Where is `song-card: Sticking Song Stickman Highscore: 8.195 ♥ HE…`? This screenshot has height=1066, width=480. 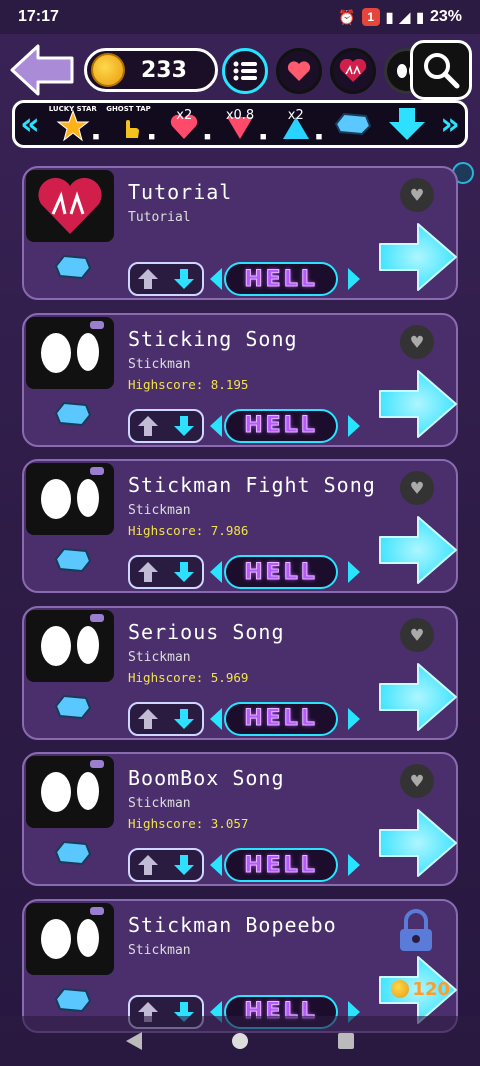
song-card: Sticking Song Stickman Highscore: 8.195 ♥ HE… is located at coordinates (240, 379).